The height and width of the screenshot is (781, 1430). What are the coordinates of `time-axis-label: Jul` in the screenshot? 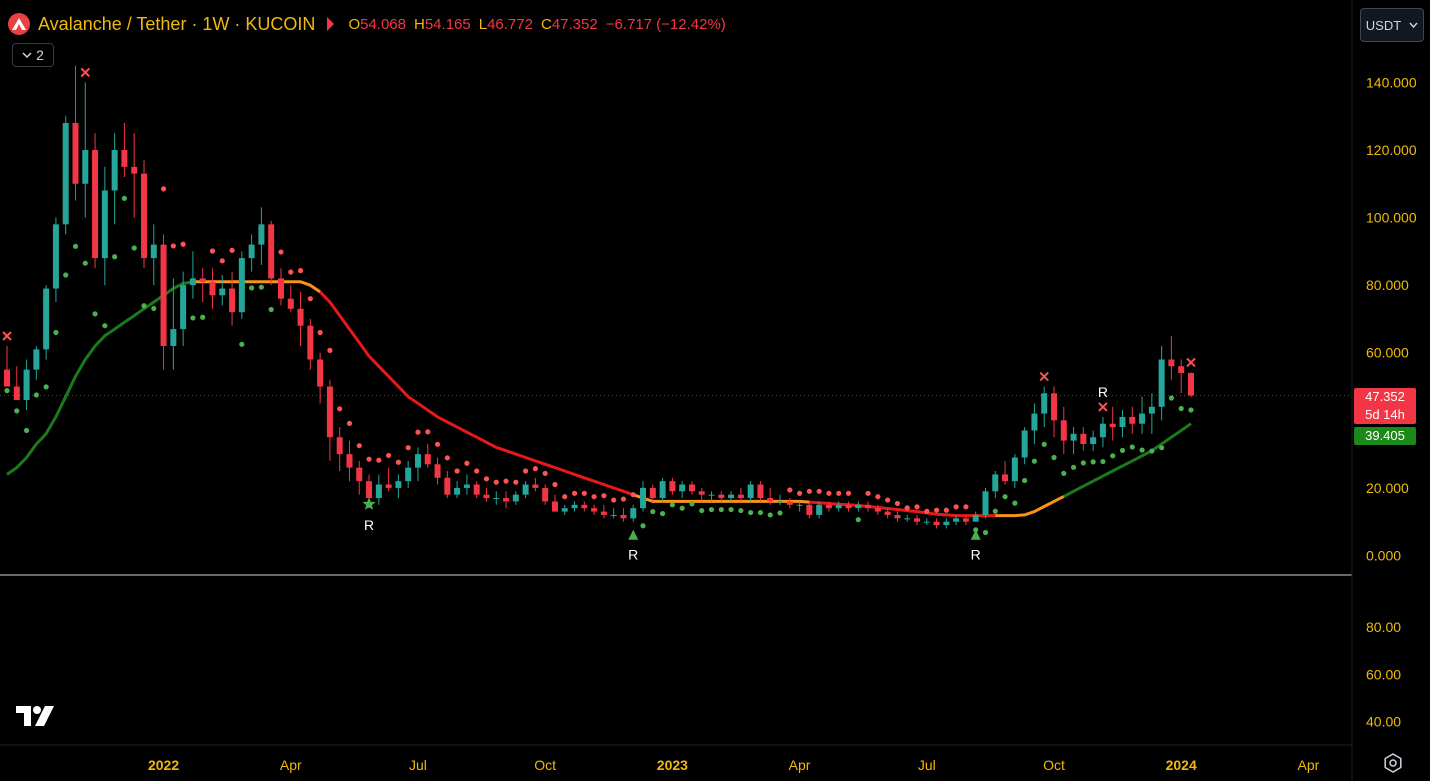 It's located at (418, 765).